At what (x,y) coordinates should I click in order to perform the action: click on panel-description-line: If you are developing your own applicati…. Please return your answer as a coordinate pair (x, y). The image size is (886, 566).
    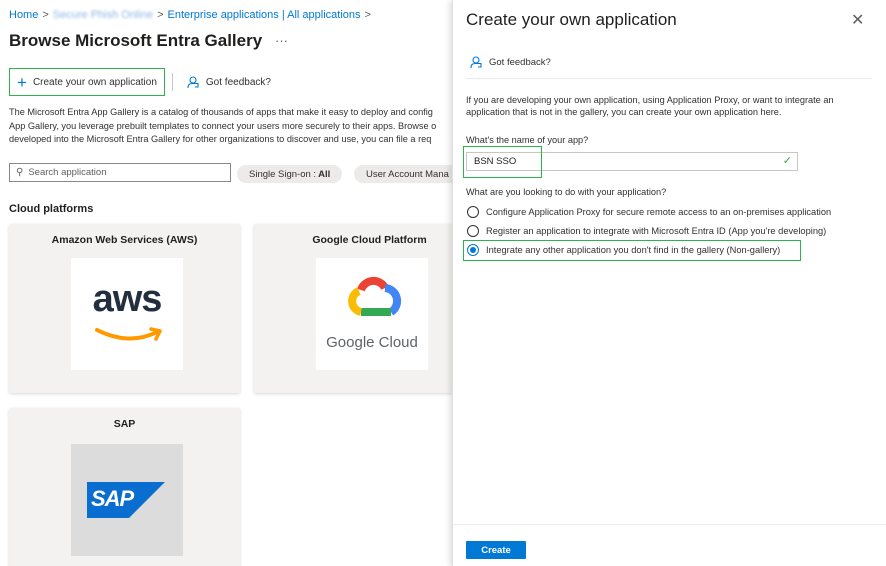
    Looking at the image, I should click on (650, 100).